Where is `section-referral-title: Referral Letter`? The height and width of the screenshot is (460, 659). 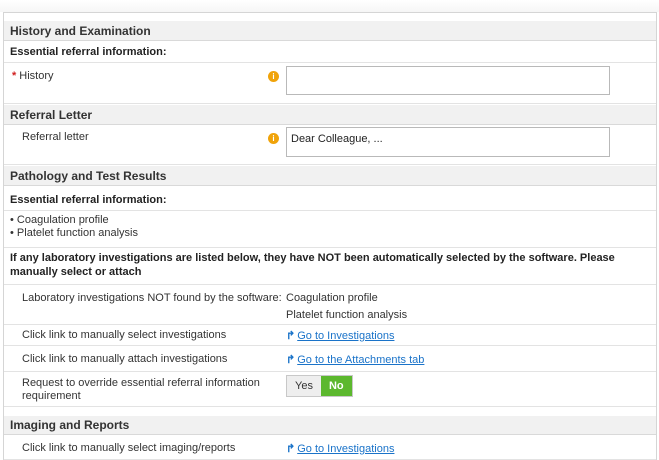
section-referral-title: Referral Letter is located at coordinates (51, 115).